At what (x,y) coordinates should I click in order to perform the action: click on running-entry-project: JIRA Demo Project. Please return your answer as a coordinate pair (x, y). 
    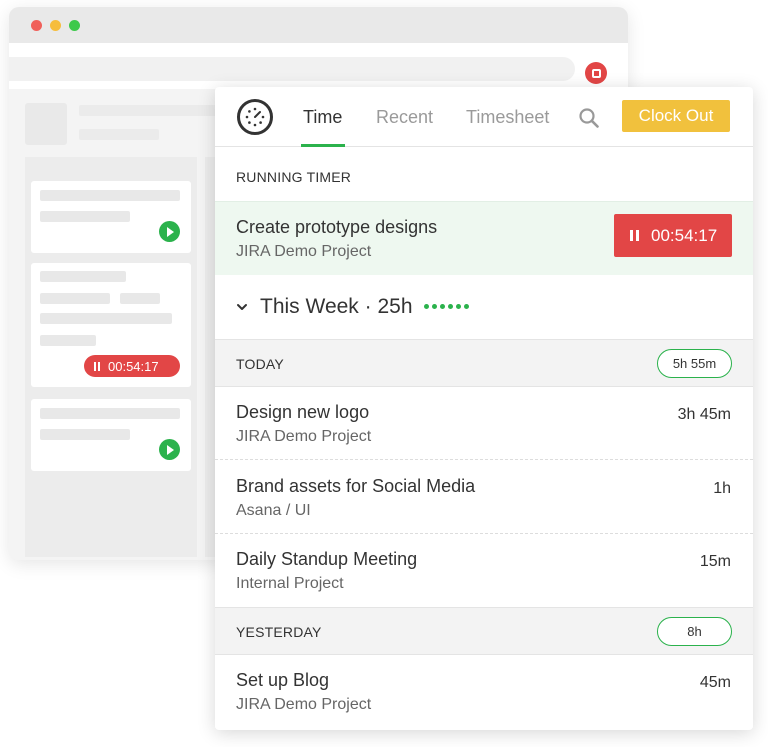
    Looking at the image, I should click on (304, 251).